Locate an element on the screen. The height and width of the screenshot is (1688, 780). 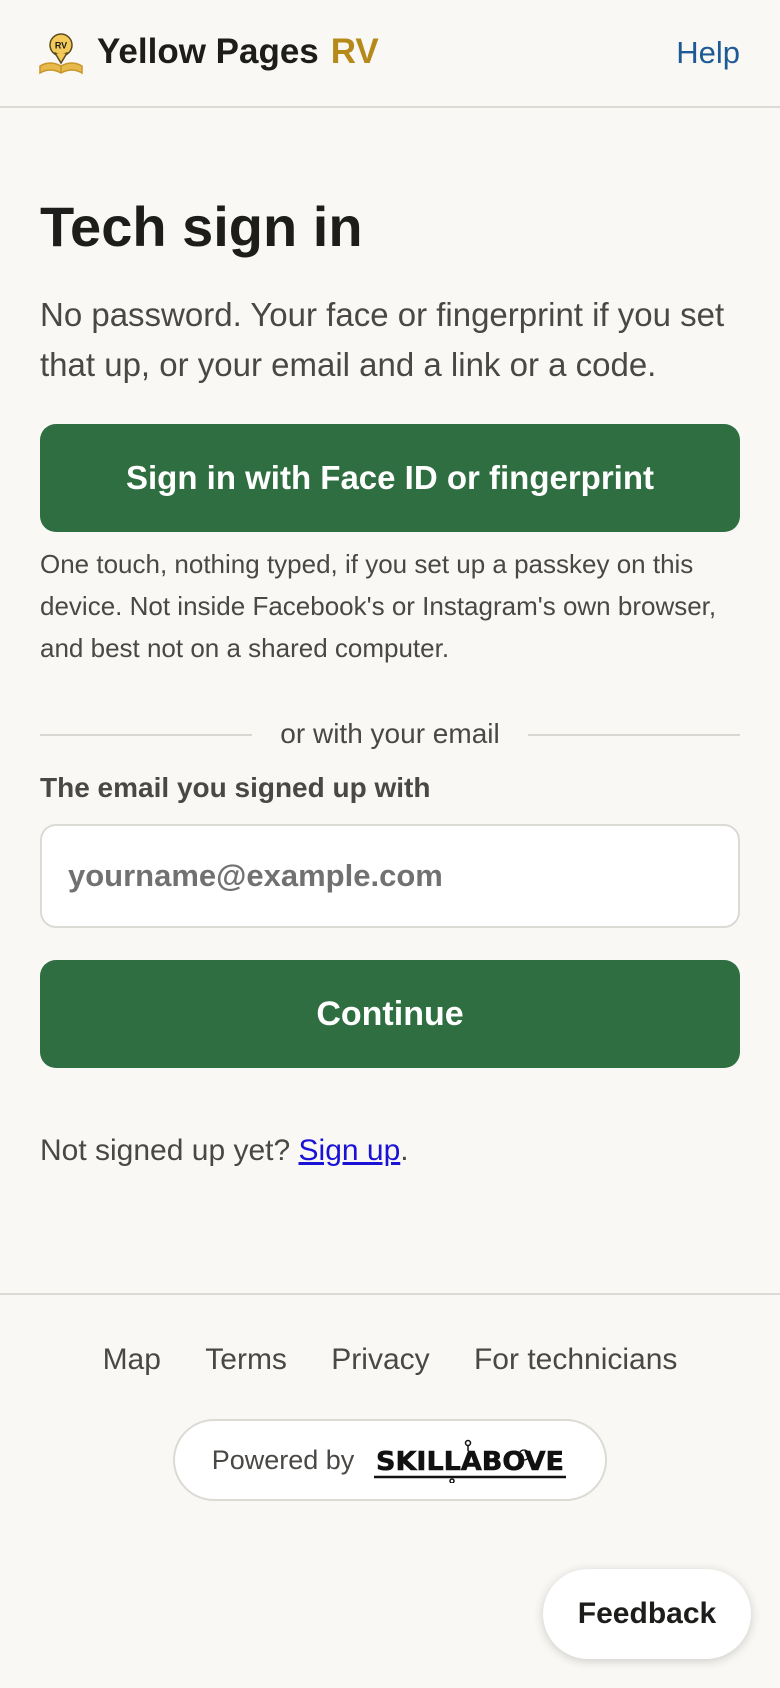
footer-link-map: Map is located at coordinates (132, 1359).